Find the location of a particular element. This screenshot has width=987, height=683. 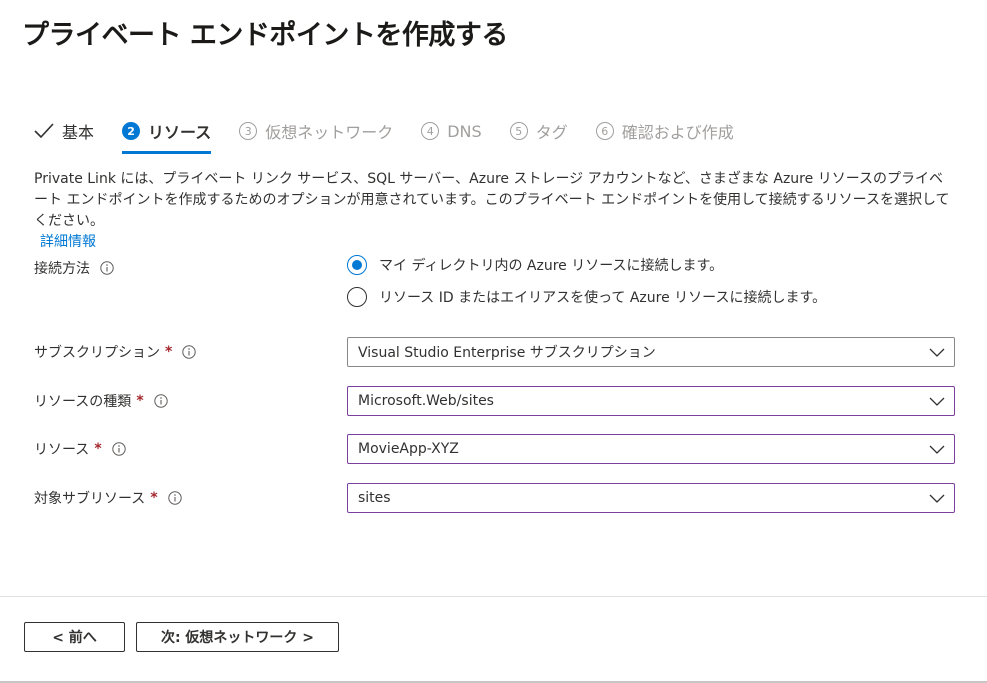

radio-connect-resource-id: リソース ID またはエイリアスを使って Azure リソースに接続します。 is located at coordinates (586, 297).